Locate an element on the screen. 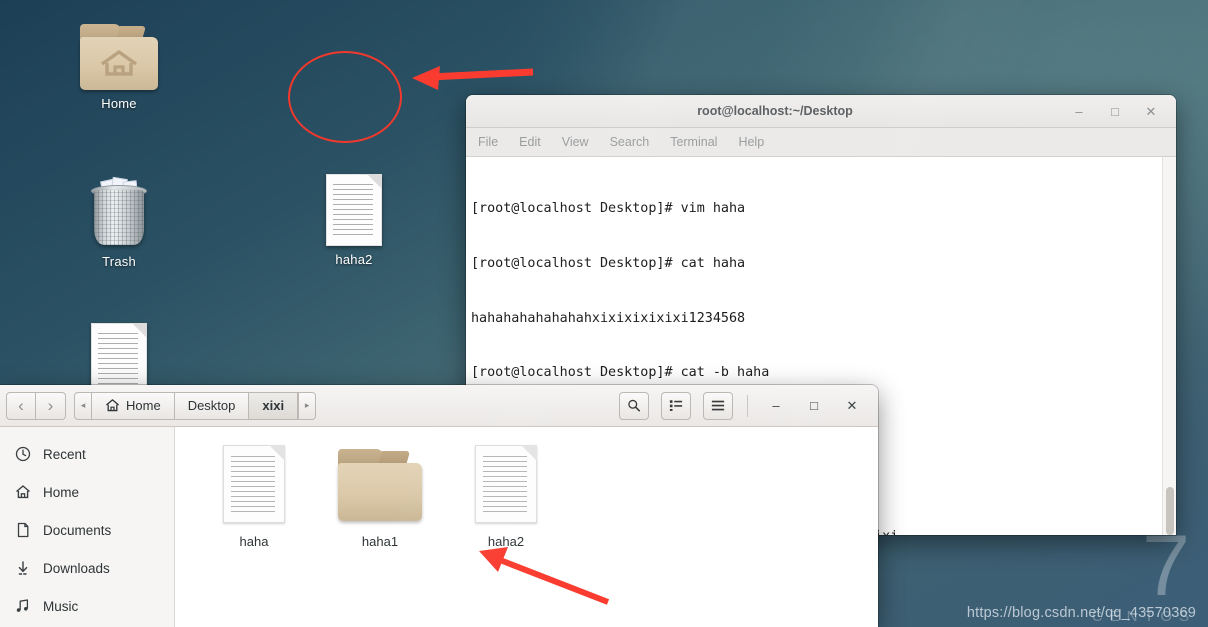  breadcrumb-item-home: Home is located at coordinates (133, 405).